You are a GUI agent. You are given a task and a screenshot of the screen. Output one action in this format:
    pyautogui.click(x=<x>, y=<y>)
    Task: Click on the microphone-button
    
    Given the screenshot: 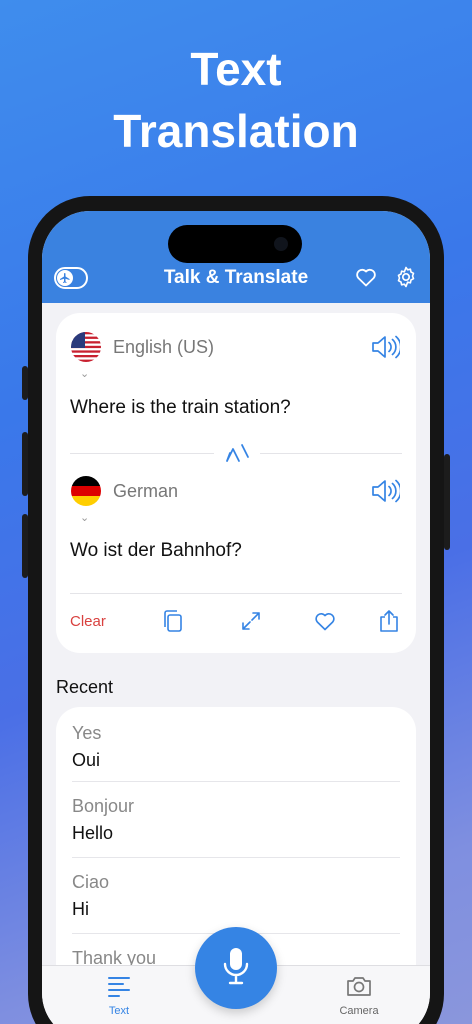 What is the action you would take?
    pyautogui.click(x=236, y=968)
    